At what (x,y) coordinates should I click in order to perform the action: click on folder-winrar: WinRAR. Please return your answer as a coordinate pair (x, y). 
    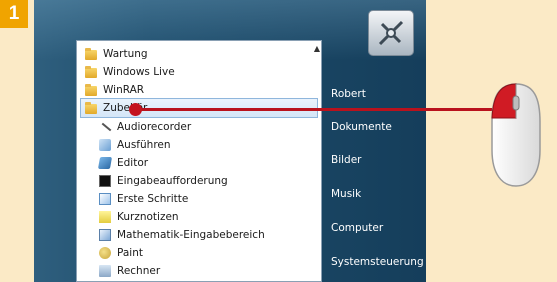
    Looking at the image, I should click on (201, 90).